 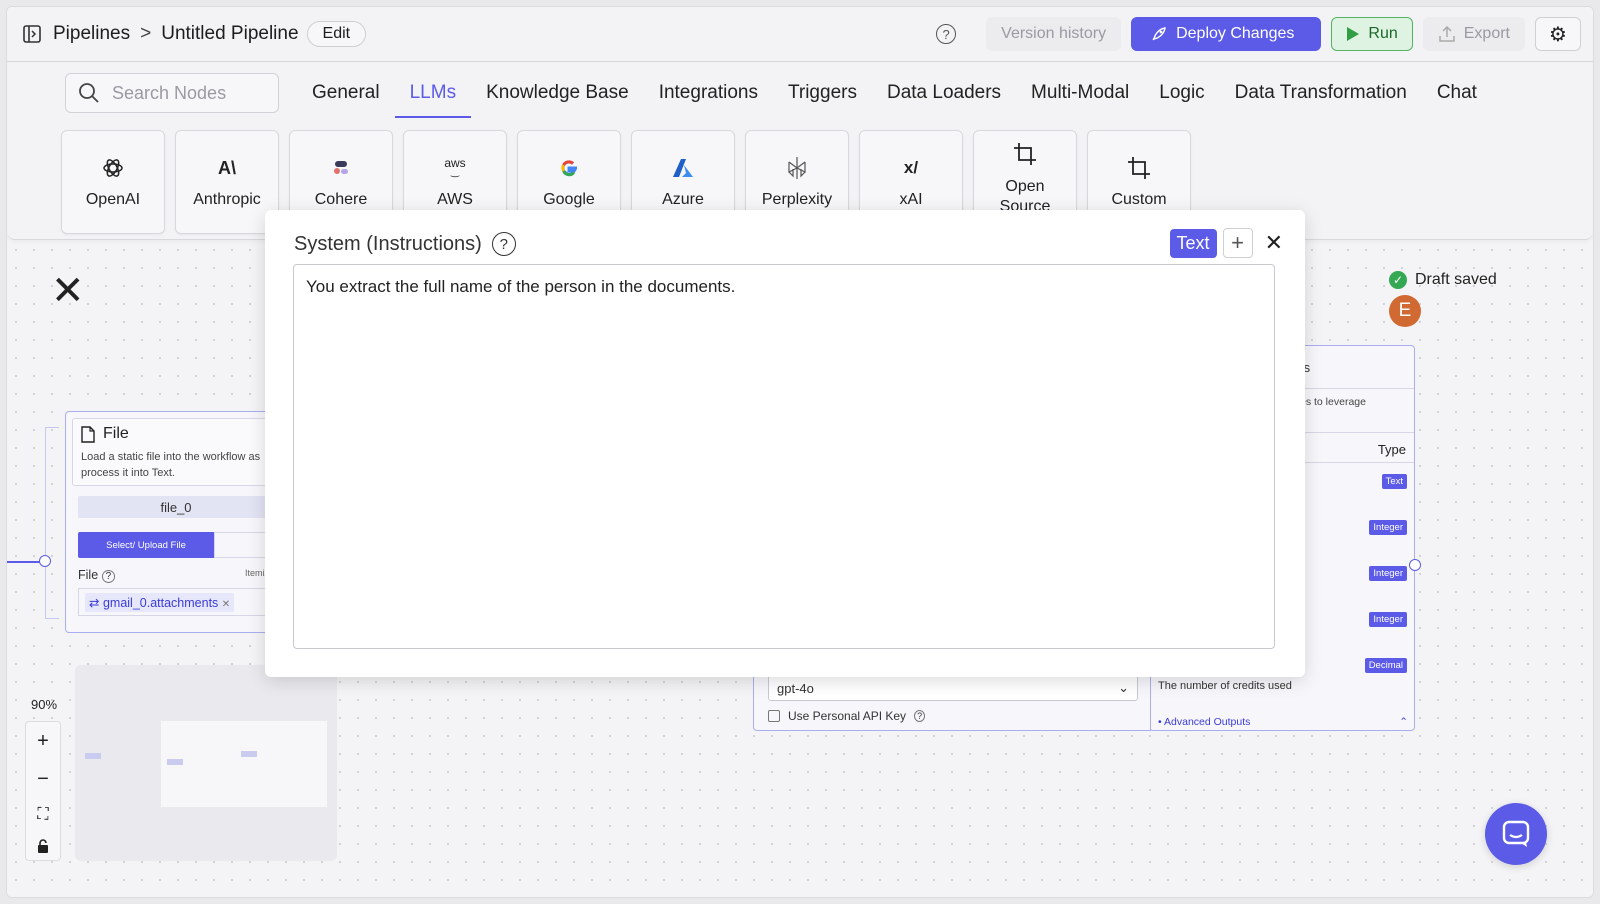 I want to click on search-input, so click(x=187, y=93).